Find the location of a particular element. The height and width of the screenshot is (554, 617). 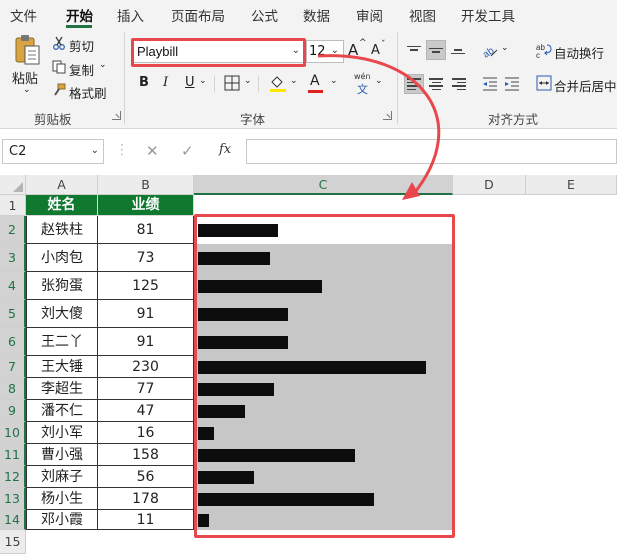

name-cell: 刘大傻 is located at coordinates (62, 314).